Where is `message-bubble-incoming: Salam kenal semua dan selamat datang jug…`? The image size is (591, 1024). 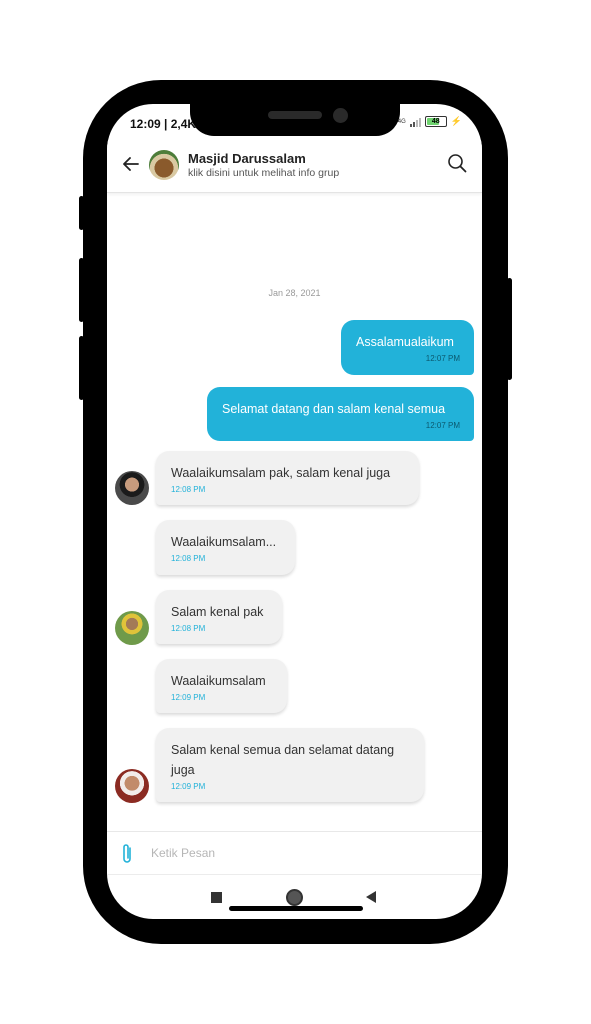 message-bubble-incoming: Salam kenal semua dan selamat datang jug… is located at coordinates (290, 765).